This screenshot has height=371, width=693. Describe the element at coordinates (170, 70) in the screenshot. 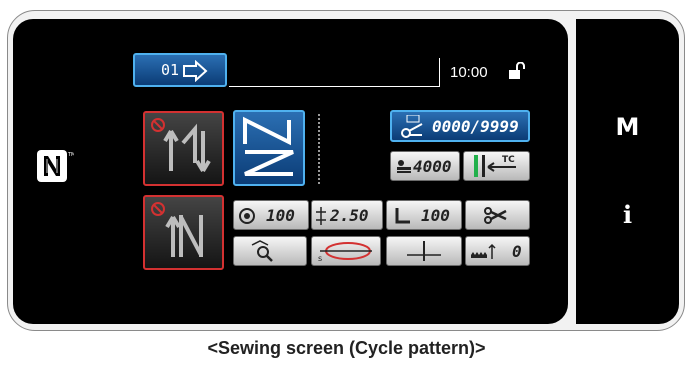

I see `step-number: 01` at that location.